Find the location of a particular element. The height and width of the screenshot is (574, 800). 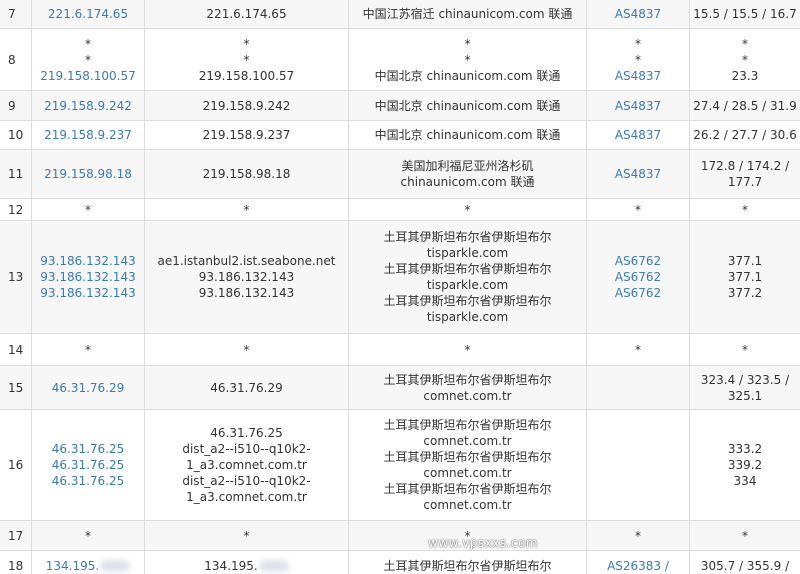

cell-text: 中国江苏宿迁 chinaunicom.com 联通 is located at coordinates (467, 14).